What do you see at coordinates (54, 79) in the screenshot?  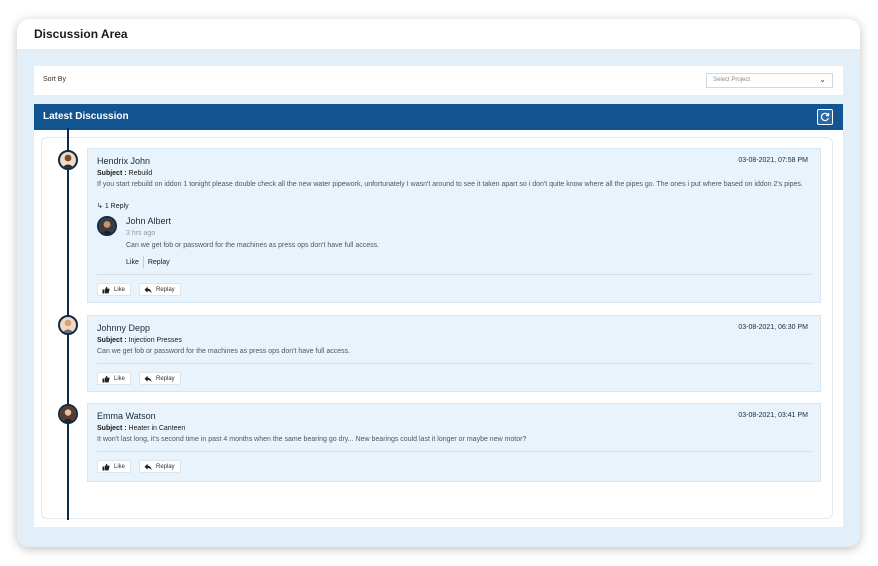 I see `sort-by-label: Sort By` at bounding box center [54, 79].